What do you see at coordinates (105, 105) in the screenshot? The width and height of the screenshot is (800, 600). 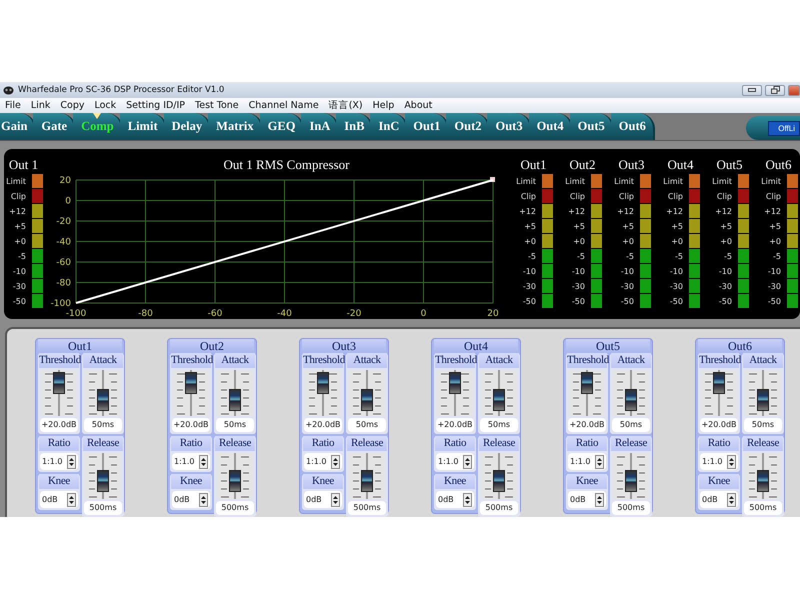 I see `menu-item: Lock` at bounding box center [105, 105].